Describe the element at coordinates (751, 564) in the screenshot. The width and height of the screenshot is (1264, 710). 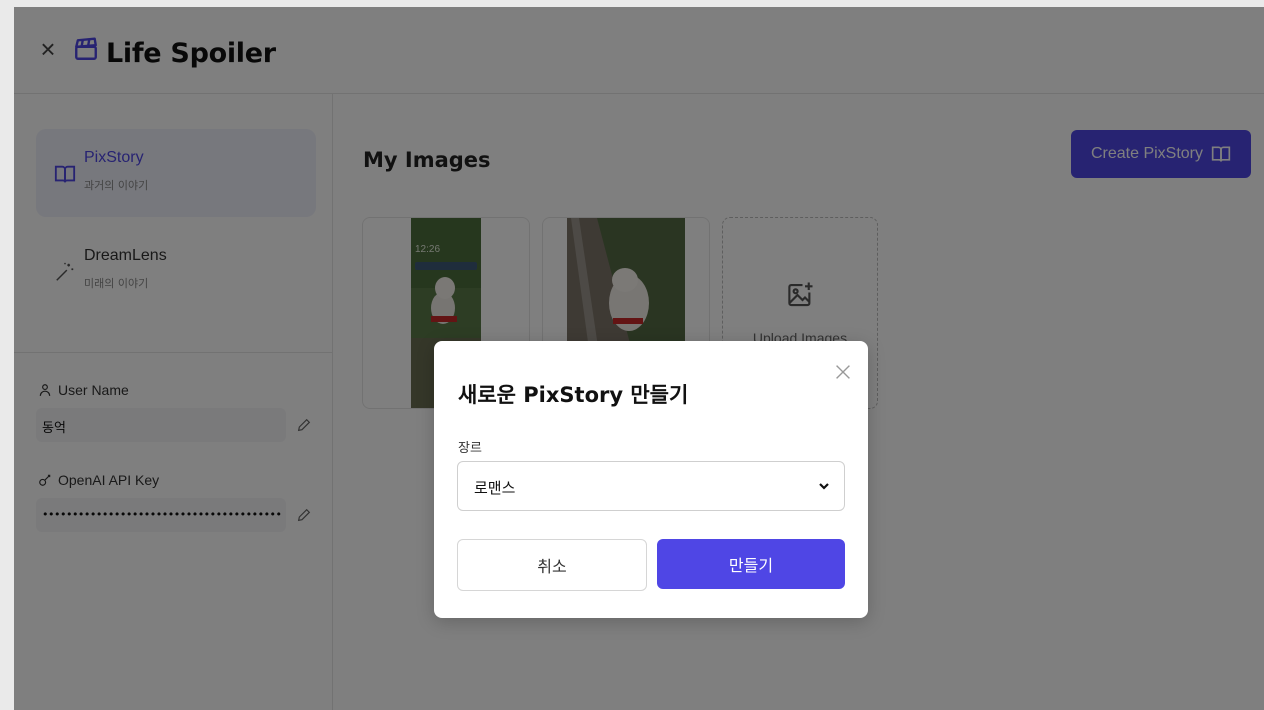
I see `create-button: 만들기` at that location.